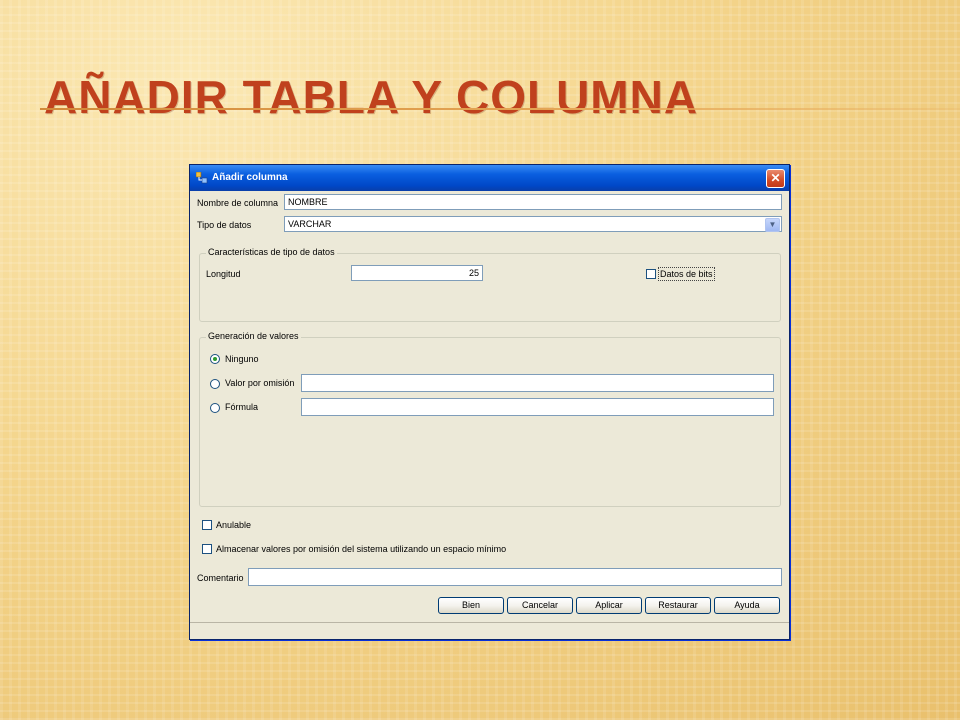 The height and width of the screenshot is (720, 960). Describe the element at coordinates (417, 273) in the screenshot. I see `length-input: 25` at that location.